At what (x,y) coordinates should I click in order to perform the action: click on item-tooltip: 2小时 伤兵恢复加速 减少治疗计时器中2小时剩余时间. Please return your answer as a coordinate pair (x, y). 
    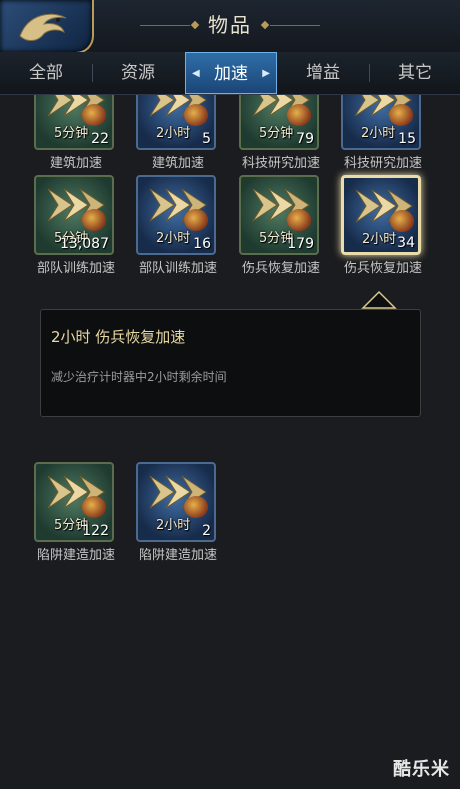
    Looking at the image, I should click on (230, 363).